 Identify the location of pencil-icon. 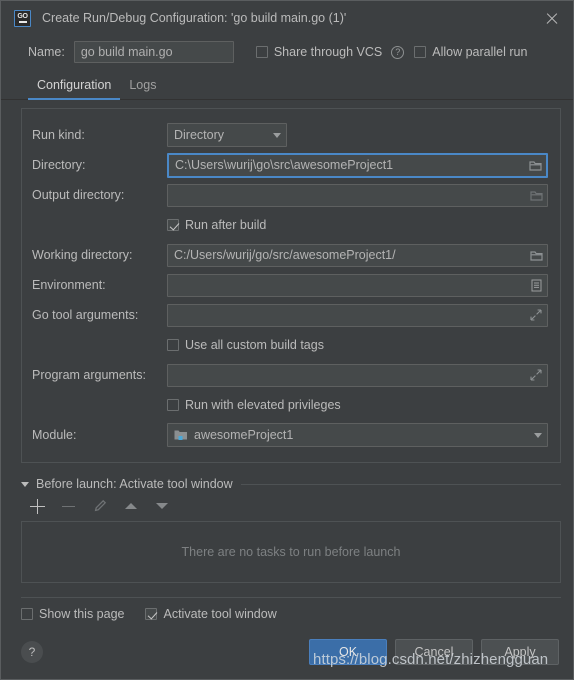
(99, 506).